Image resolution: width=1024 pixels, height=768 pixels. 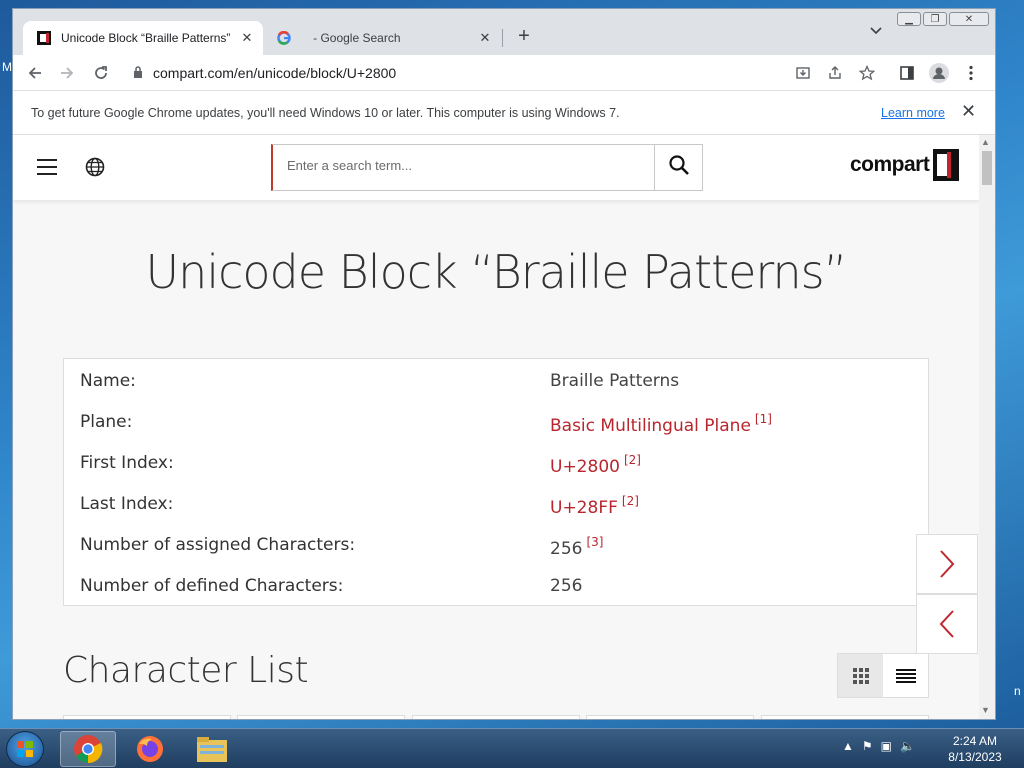 I want to click on learn-more-link: Learn more, so click(x=913, y=113).